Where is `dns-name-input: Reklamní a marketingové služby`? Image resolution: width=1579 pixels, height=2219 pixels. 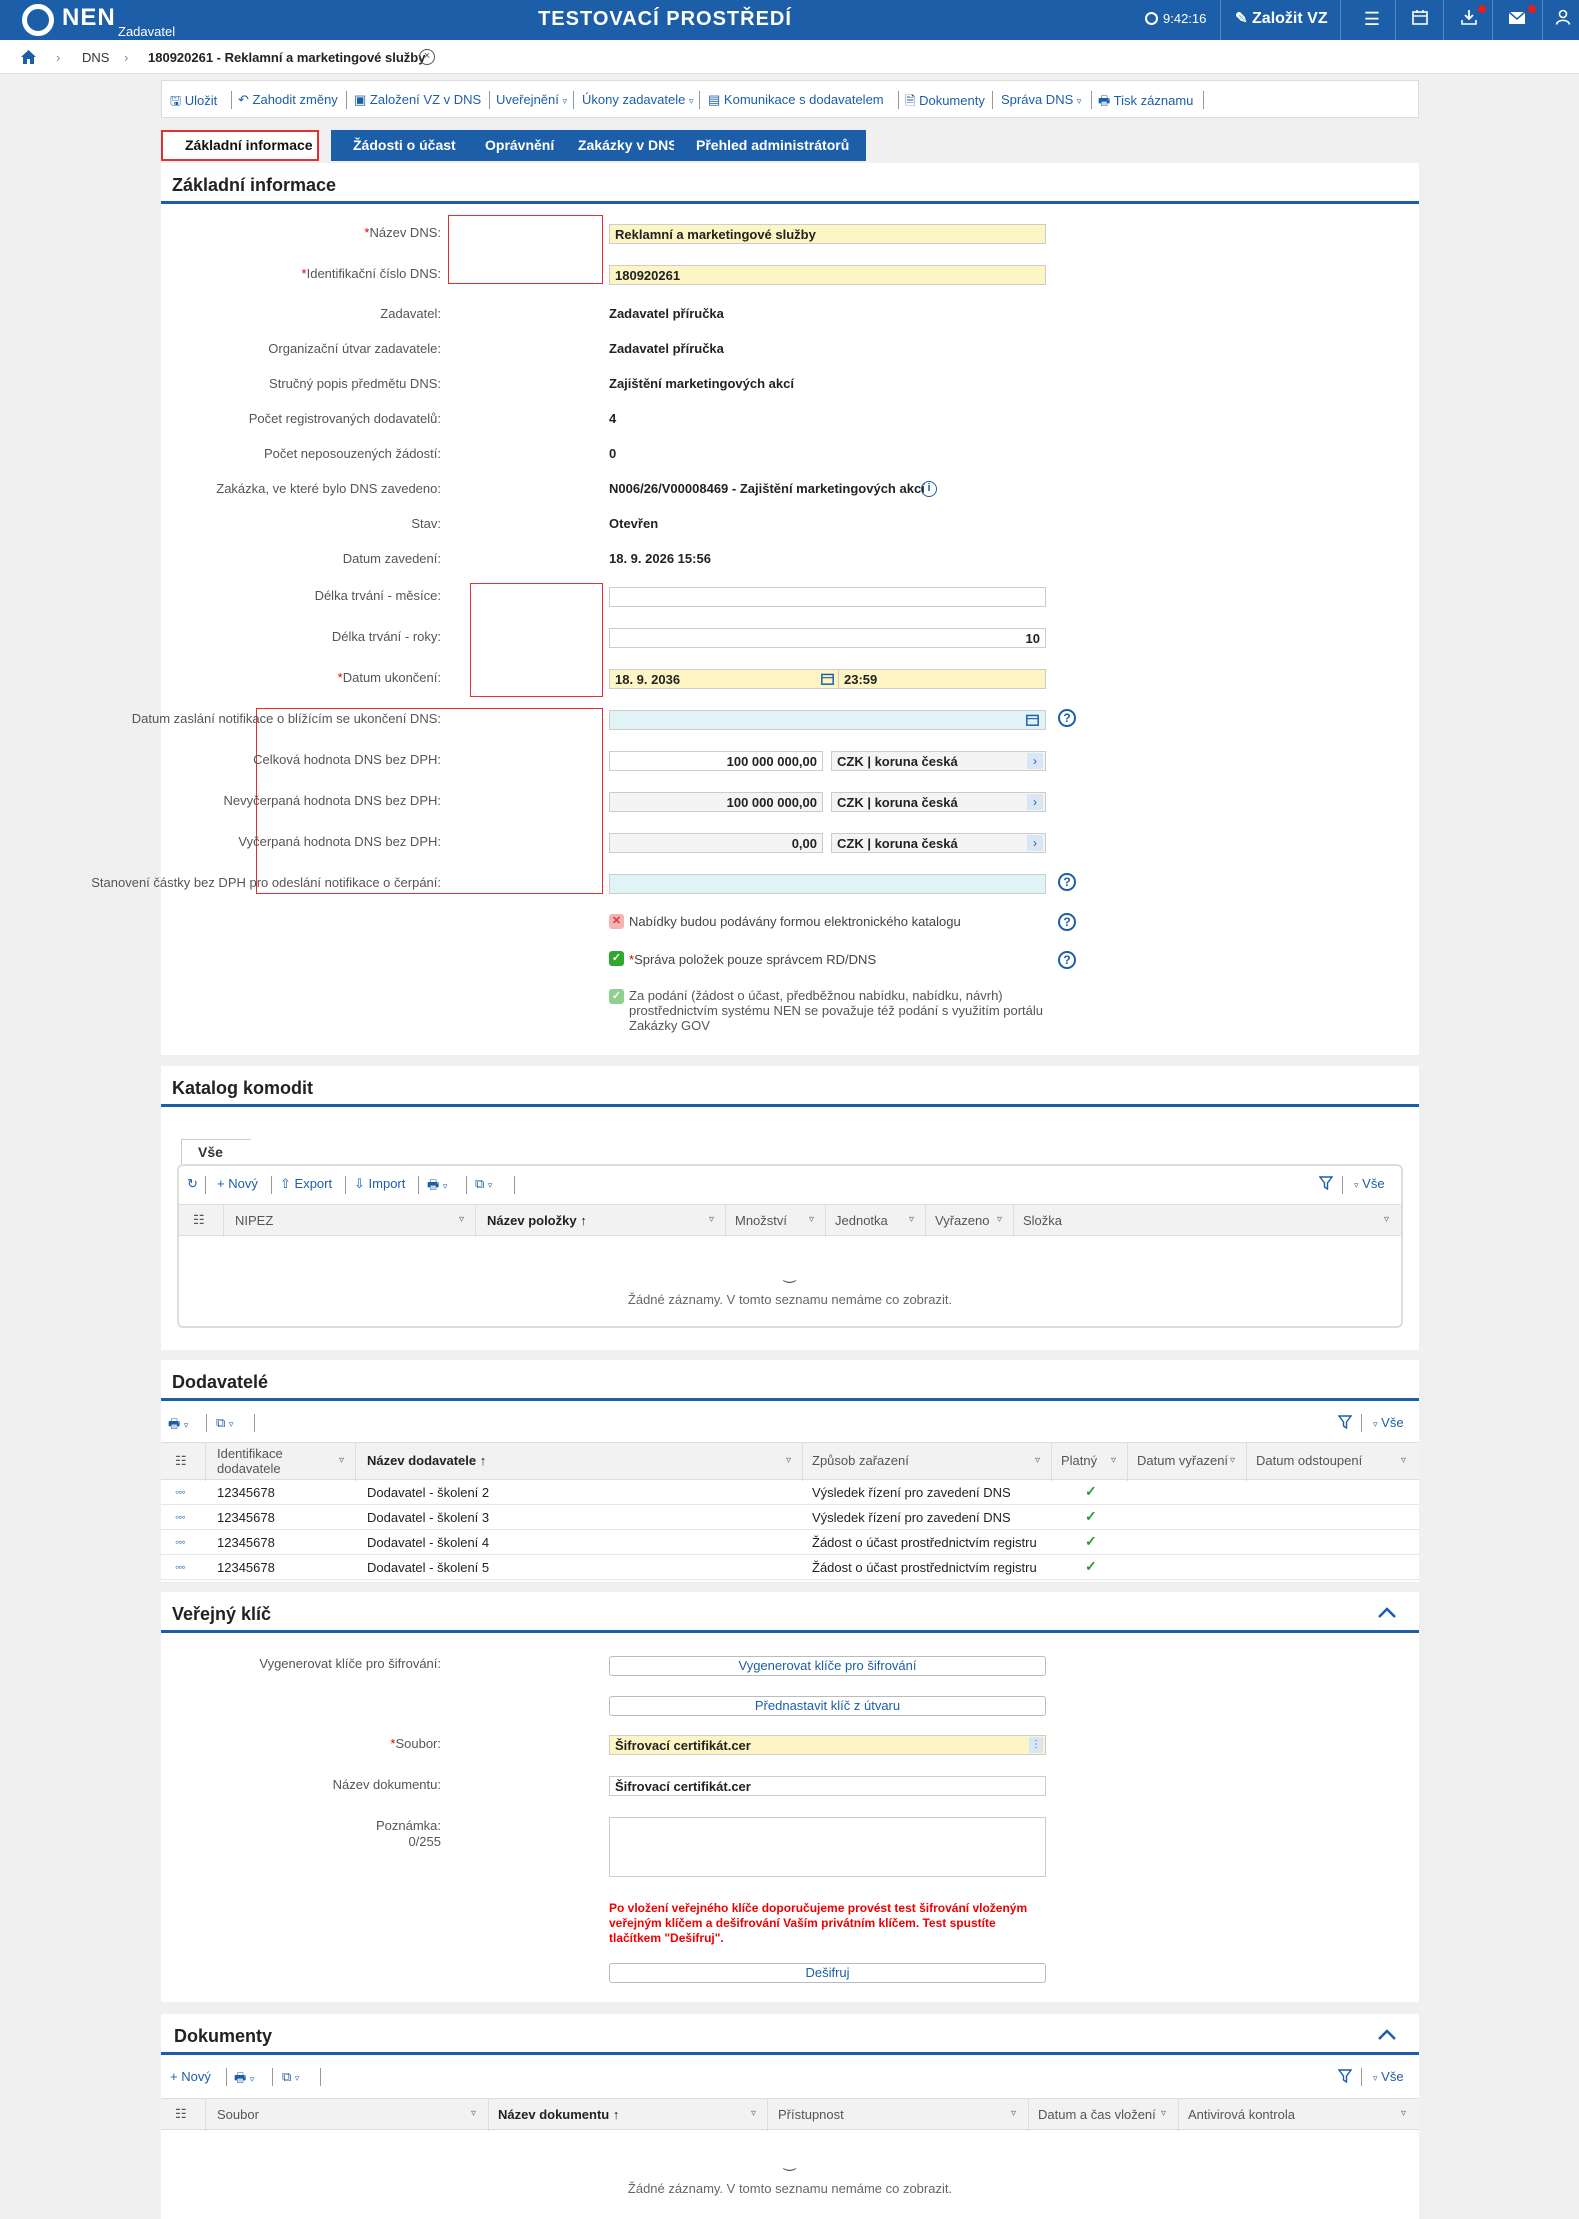 dns-name-input: Reklamní a marketingové služby is located at coordinates (827, 234).